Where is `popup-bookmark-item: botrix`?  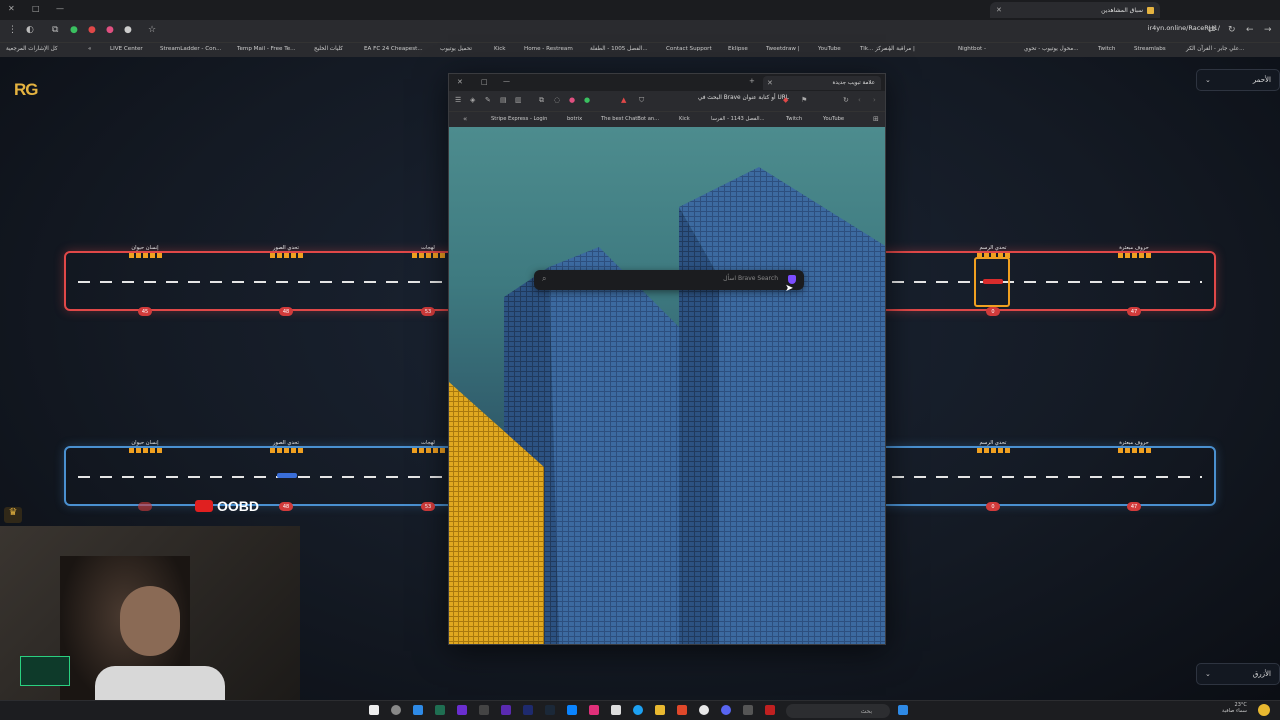
popup-bookmark-item: botrix is located at coordinates (574, 119).